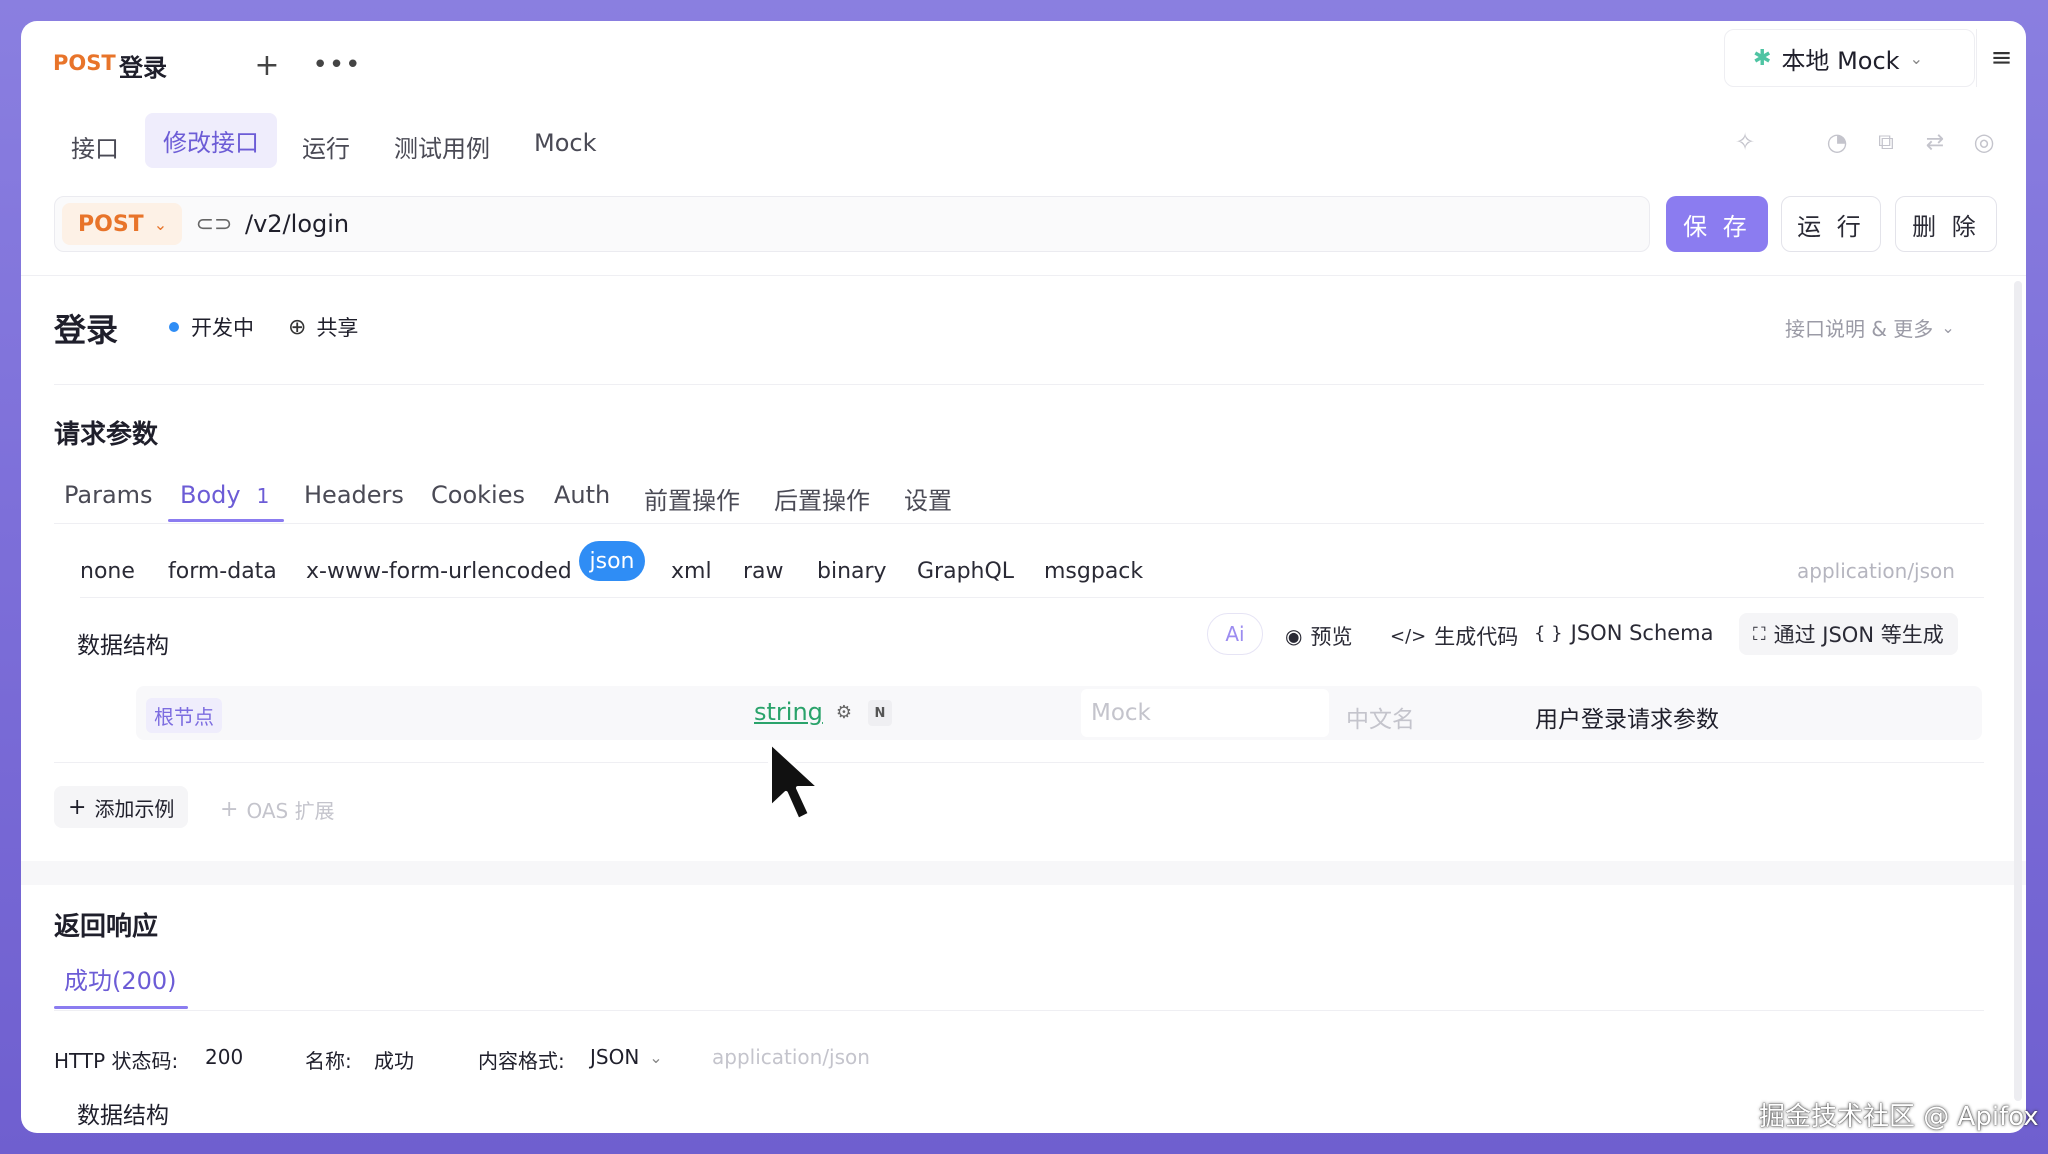  I want to click on req-tab-pre-ops: 前置操作, so click(692, 498).